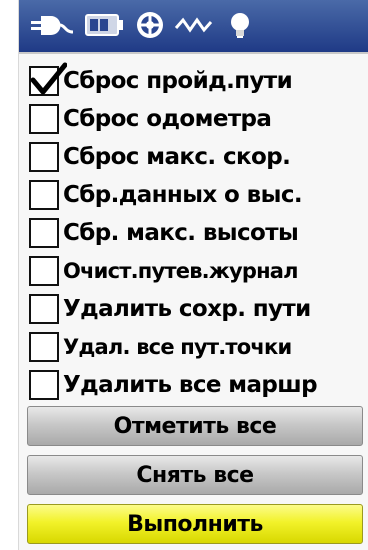 The height and width of the screenshot is (550, 368). I want to click on reset-option-label: Удалить сохр. пути, so click(187, 309).